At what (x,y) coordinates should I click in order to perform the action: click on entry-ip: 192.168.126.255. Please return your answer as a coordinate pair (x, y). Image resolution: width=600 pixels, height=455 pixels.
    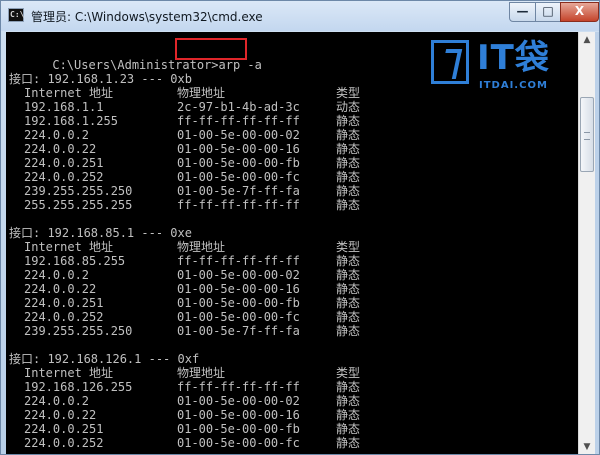
    Looking at the image, I should click on (78, 387).